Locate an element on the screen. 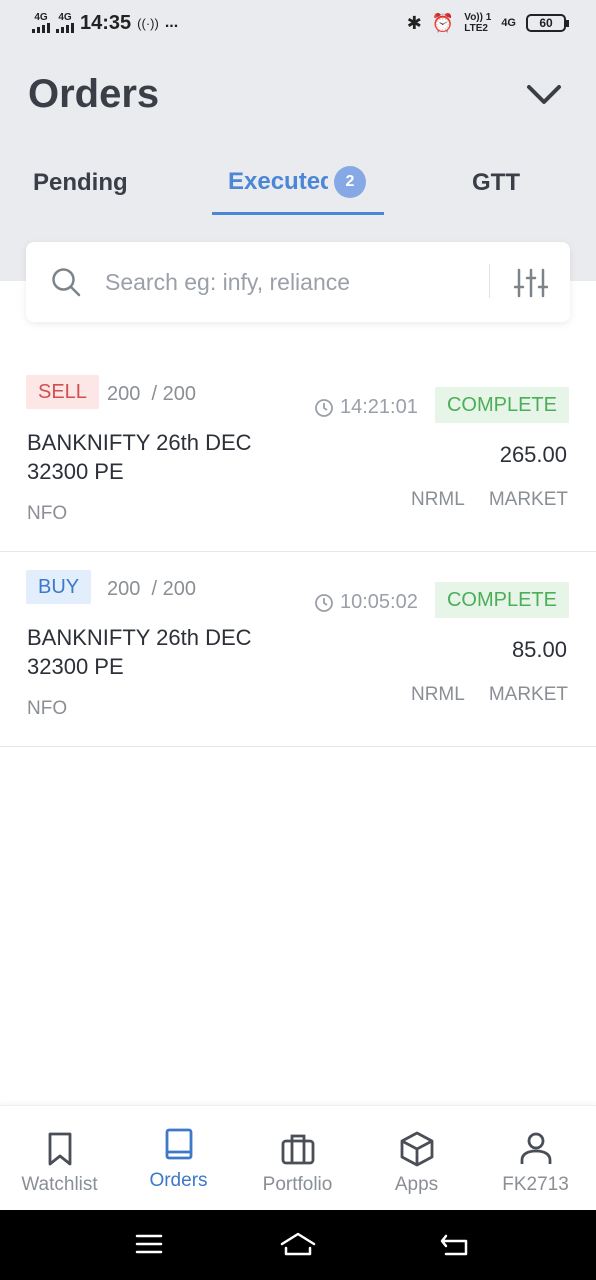 The height and width of the screenshot is (1280, 596). tab-label: GTT is located at coordinates (496, 182).